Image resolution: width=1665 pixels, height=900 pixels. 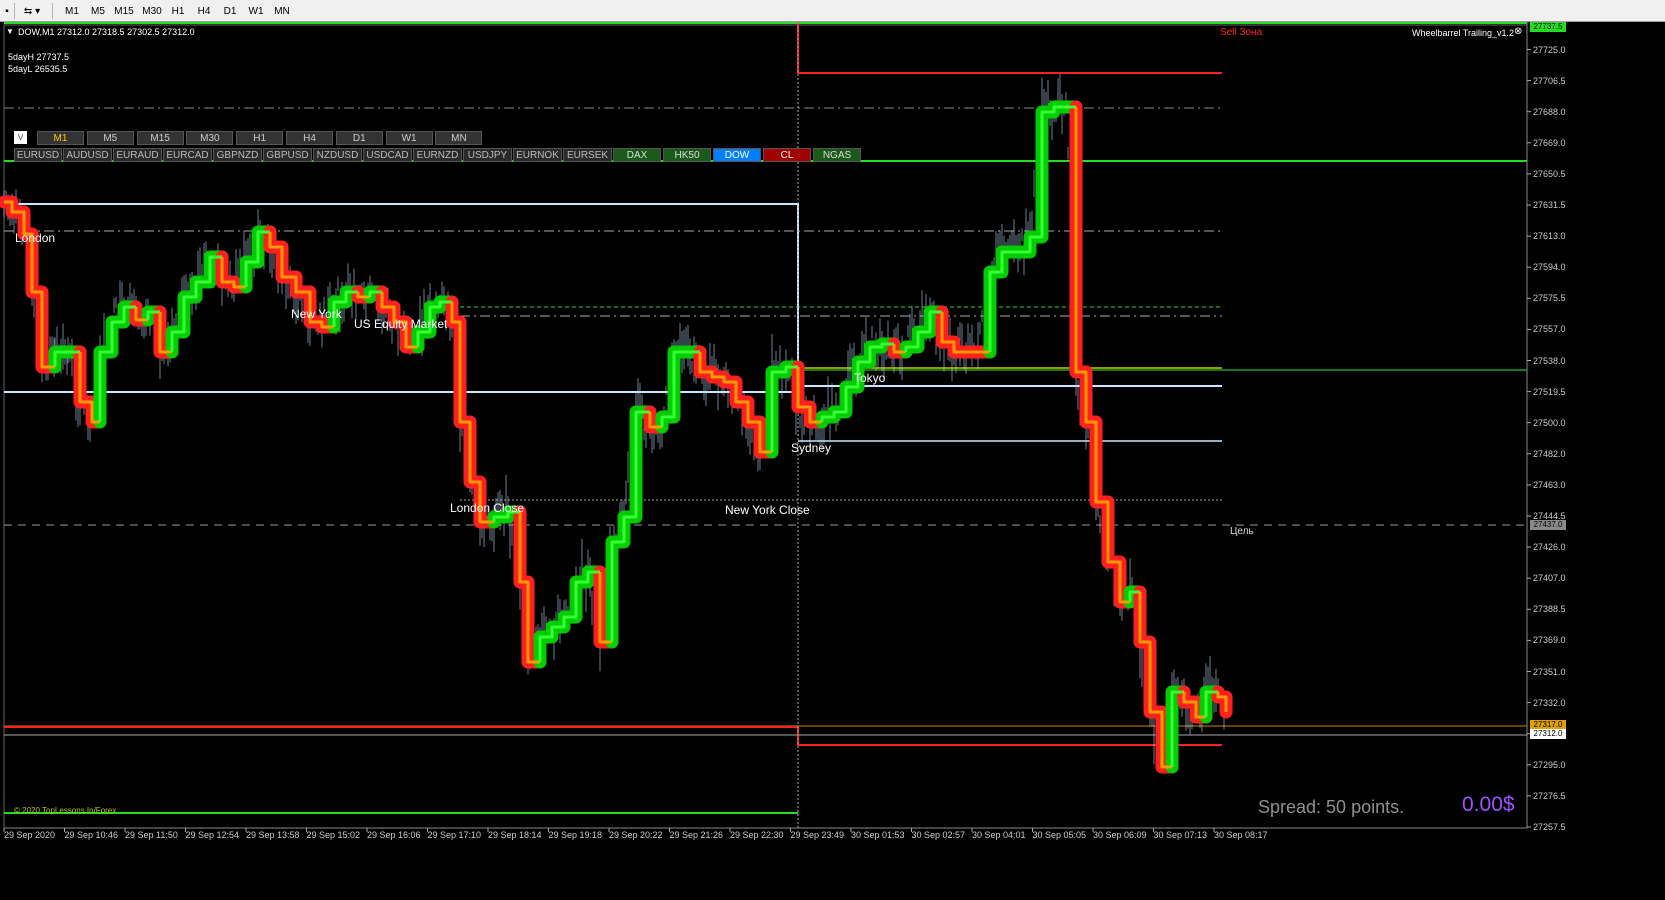 I want to click on x-tick-label: 30 Sep 07:13, so click(x=1180, y=835).